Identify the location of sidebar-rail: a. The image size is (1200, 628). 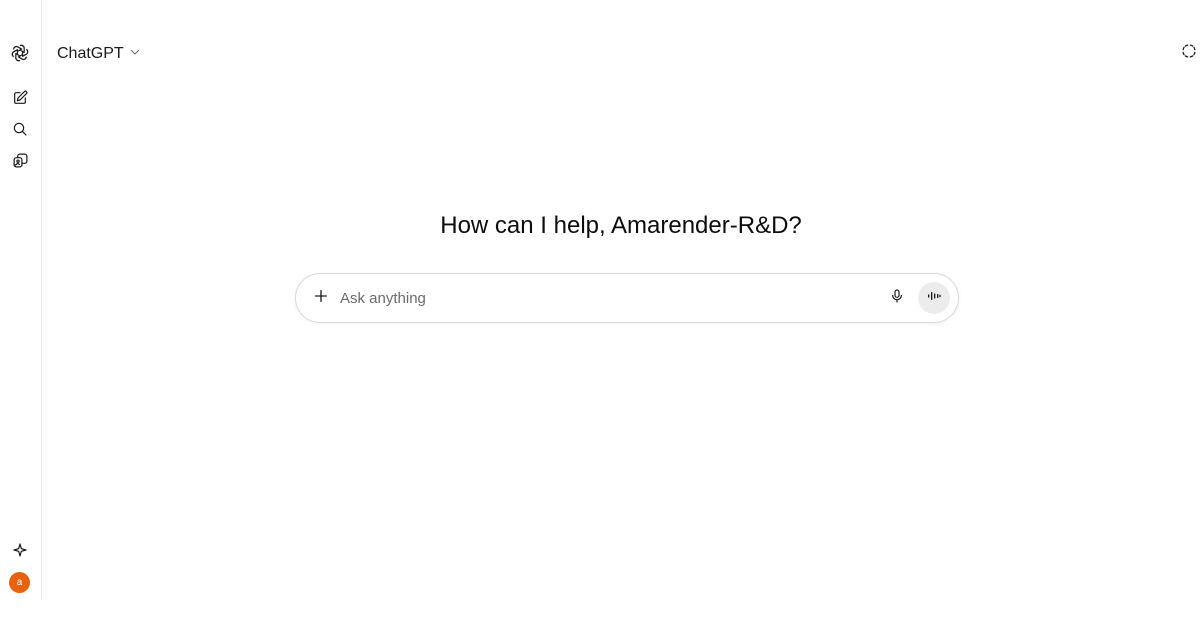
(21, 300).